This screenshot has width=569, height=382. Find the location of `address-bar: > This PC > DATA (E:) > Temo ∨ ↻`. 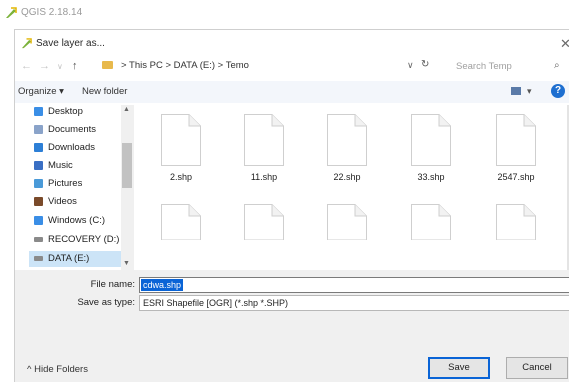

address-bar: > This PC > DATA (E:) > Temo ∨ ↻ is located at coordinates (266, 66).